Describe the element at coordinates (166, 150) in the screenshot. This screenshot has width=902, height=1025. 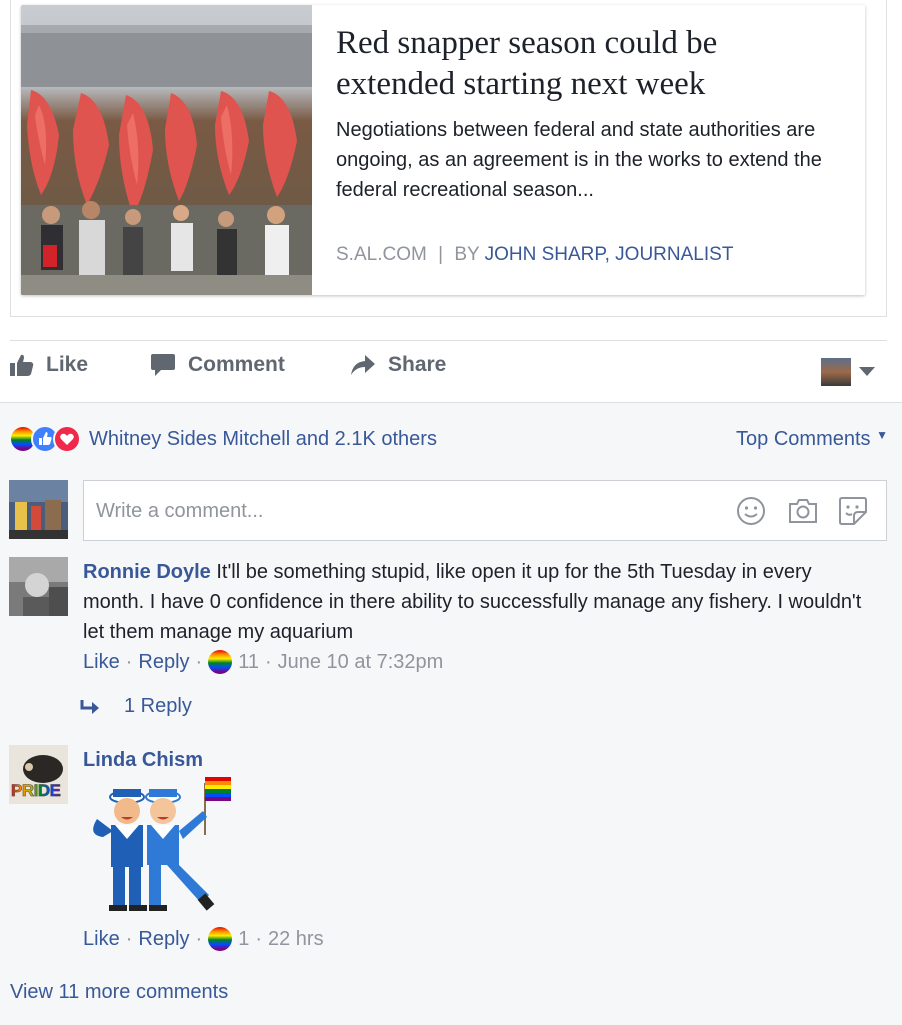
I see `article-thumbnail` at that location.